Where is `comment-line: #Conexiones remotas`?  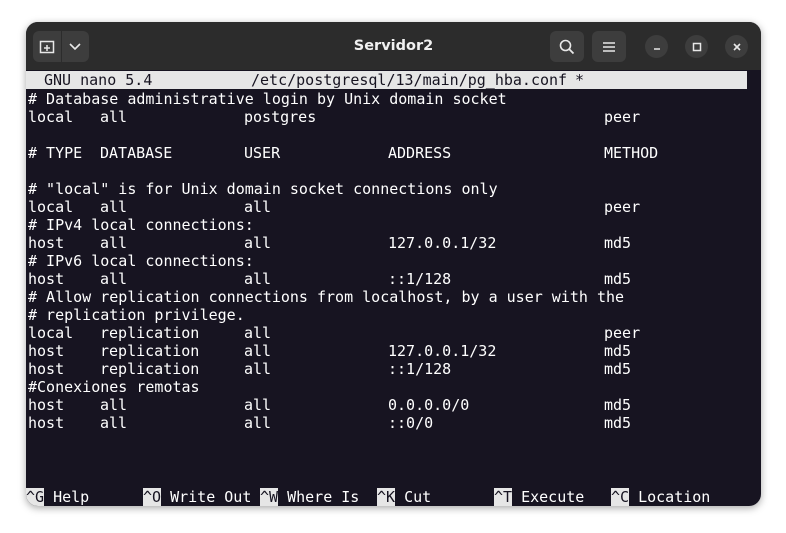 comment-line: #Conexiones remotas is located at coordinates (114, 387).